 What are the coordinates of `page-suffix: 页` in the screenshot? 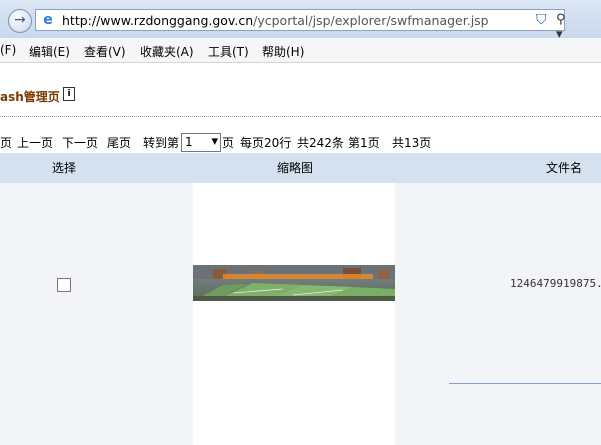 It's located at (228, 143).